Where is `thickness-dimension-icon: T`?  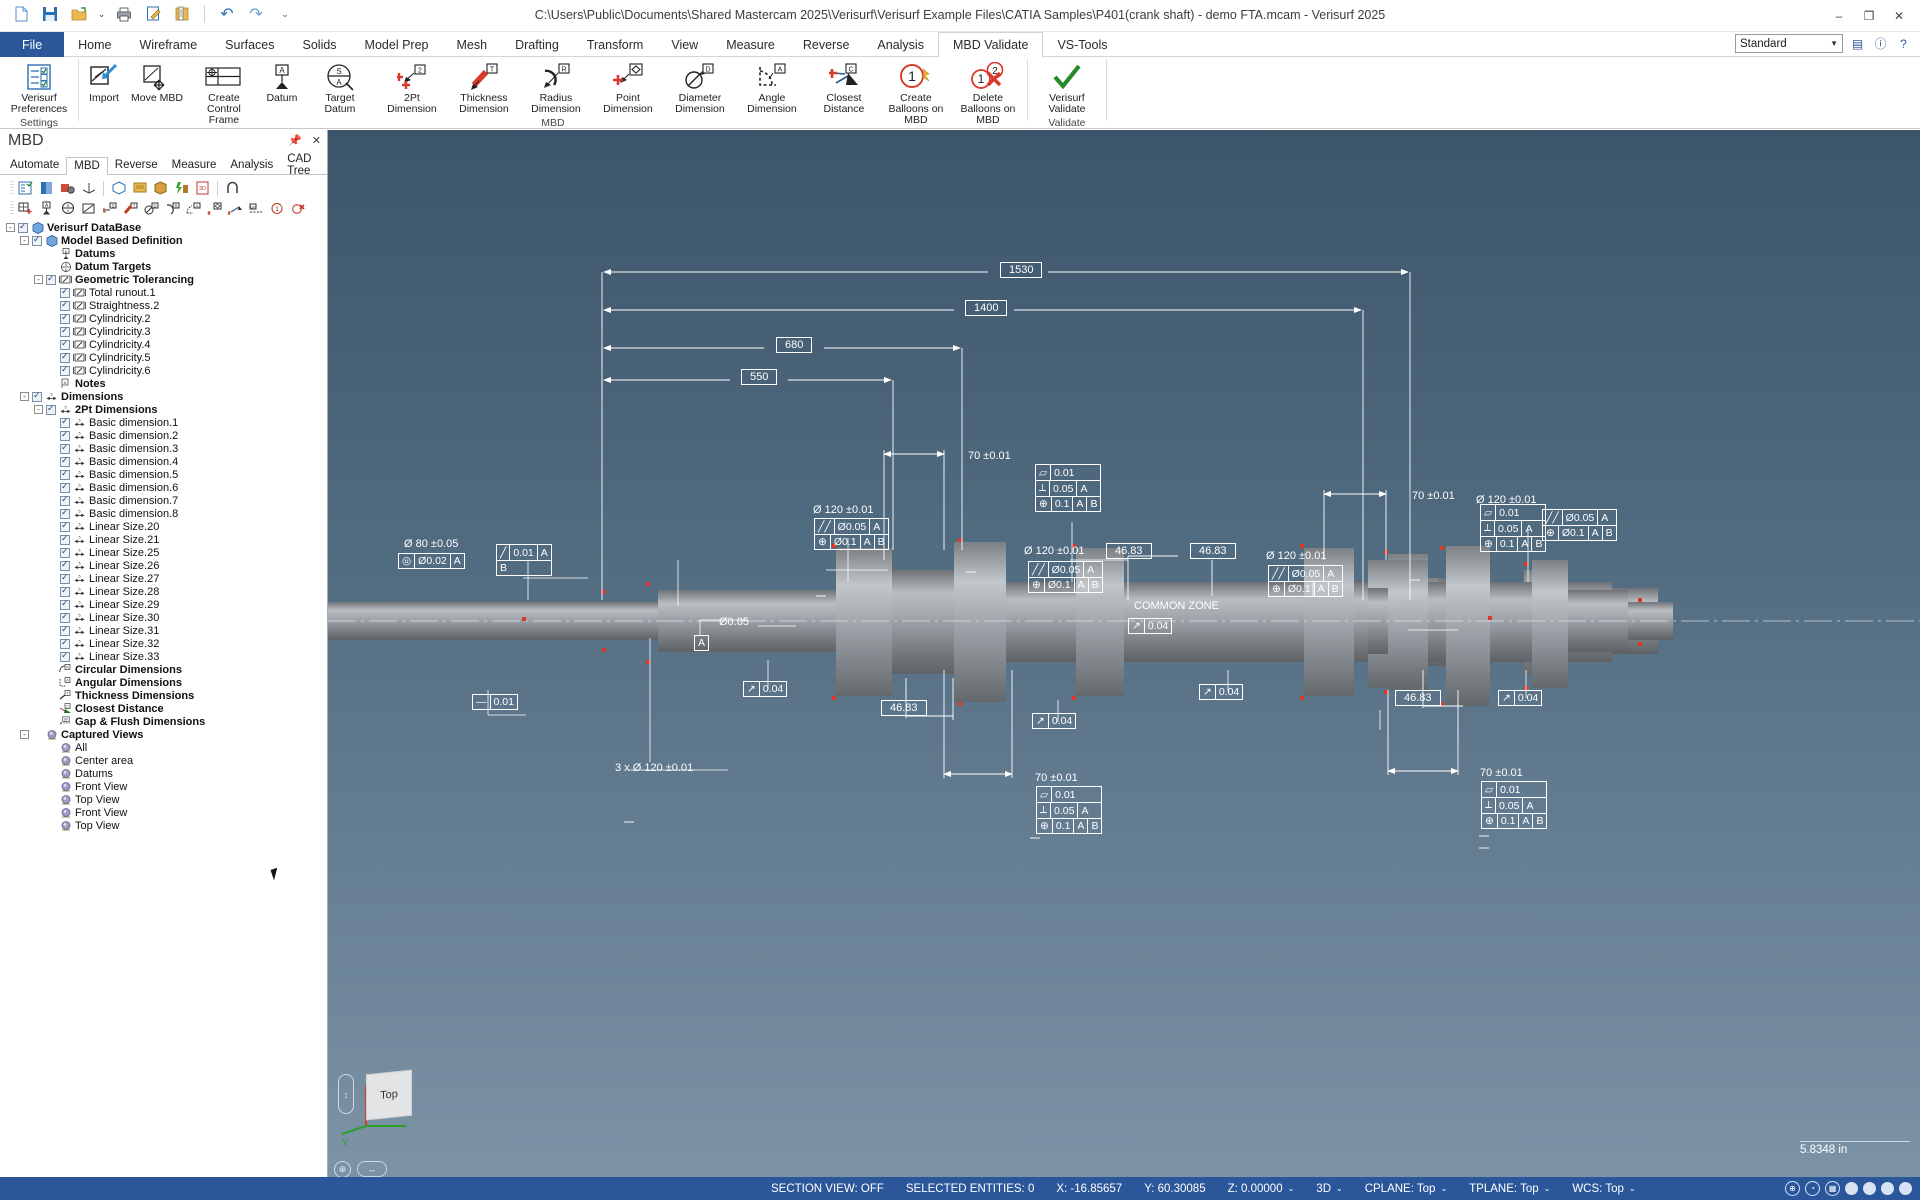
thickness-dimension-icon: T is located at coordinates (130, 208).